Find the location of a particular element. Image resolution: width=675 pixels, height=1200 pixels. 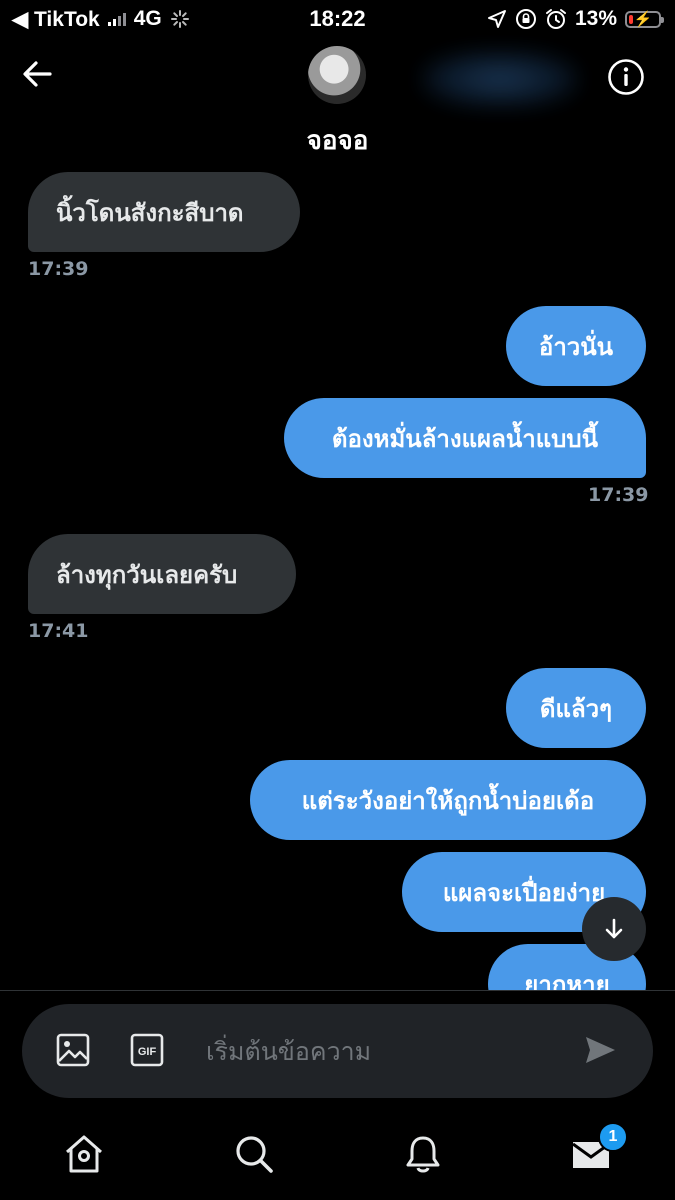

gif-label: GIF is located at coordinates (147, 1052).